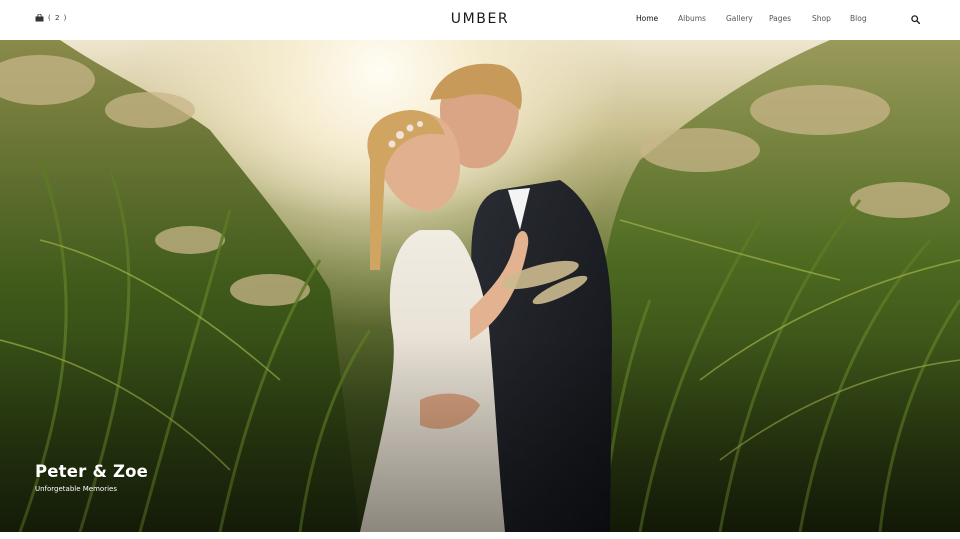 Image resolution: width=960 pixels, height=539 pixels. Describe the element at coordinates (821, 18) in the screenshot. I see `nav-item-shop: Shop` at that location.